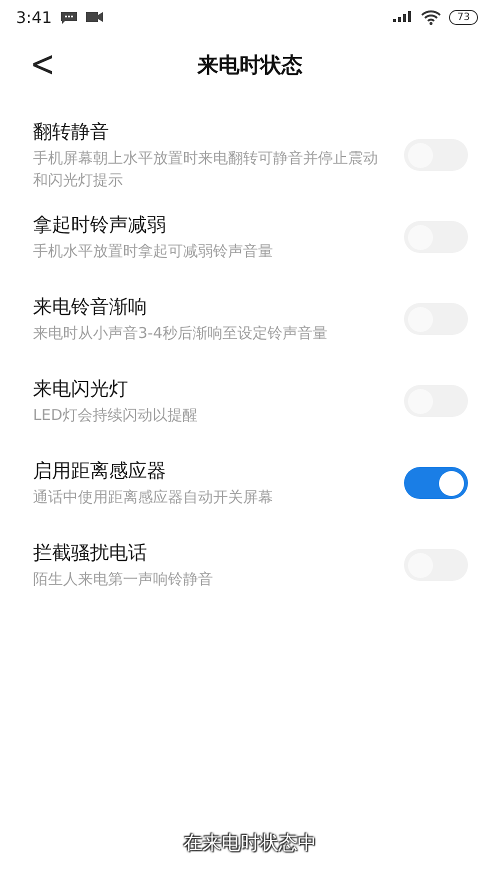 The height and width of the screenshot is (889, 500). What do you see at coordinates (180, 333) in the screenshot?
I see `setting-description: 来电时从小声音3-4秒后渐响至设定铃声音量` at bounding box center [180, 333].